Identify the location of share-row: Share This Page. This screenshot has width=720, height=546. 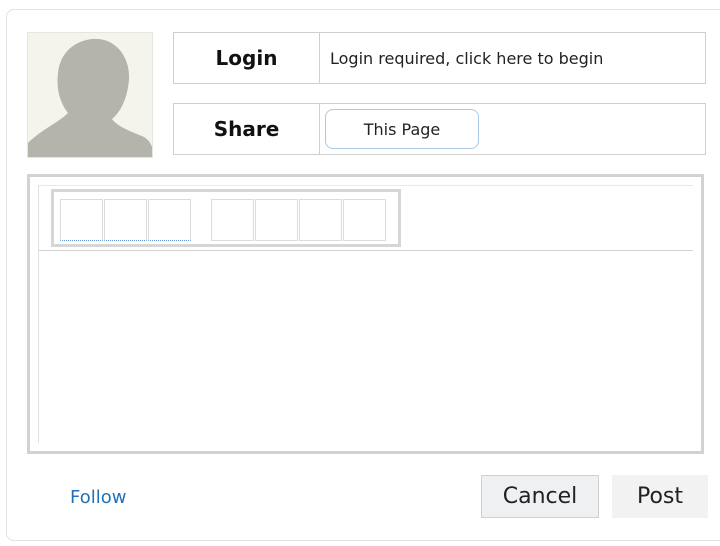
(439, 129).